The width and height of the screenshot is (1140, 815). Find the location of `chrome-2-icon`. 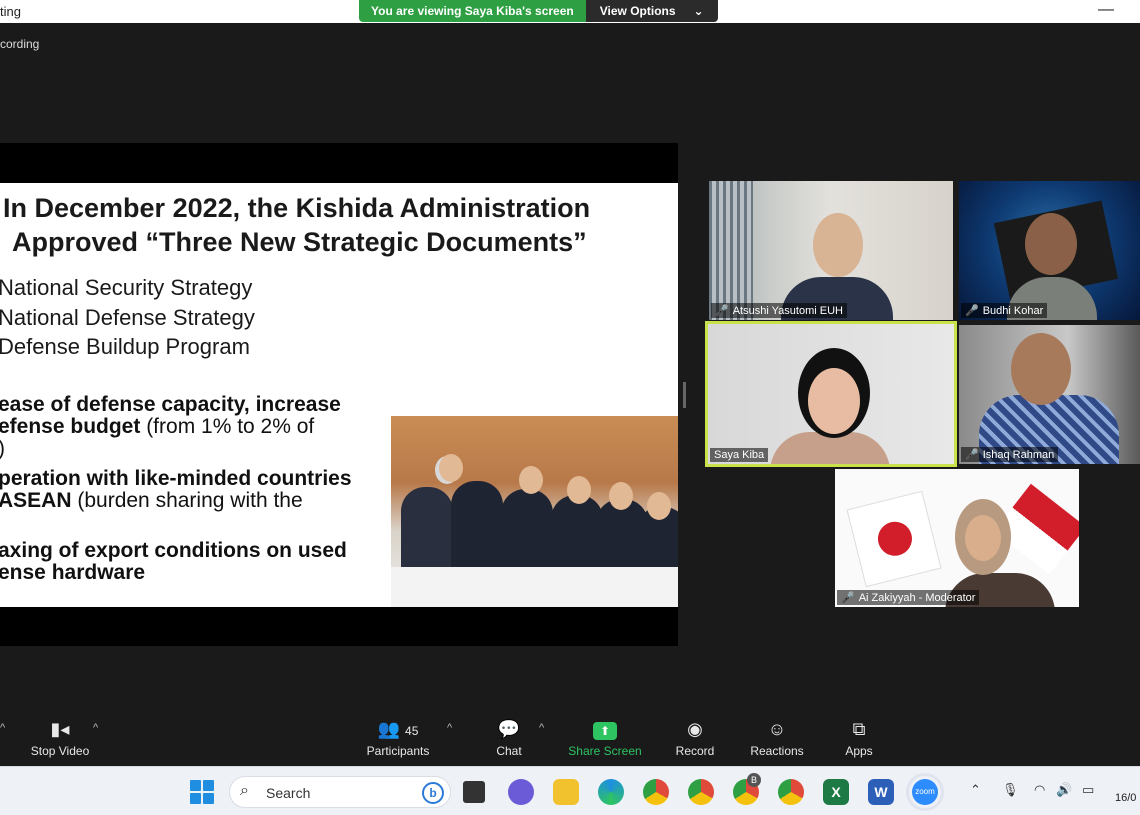

chrome-2-icon is located at coordinates (791, 792).